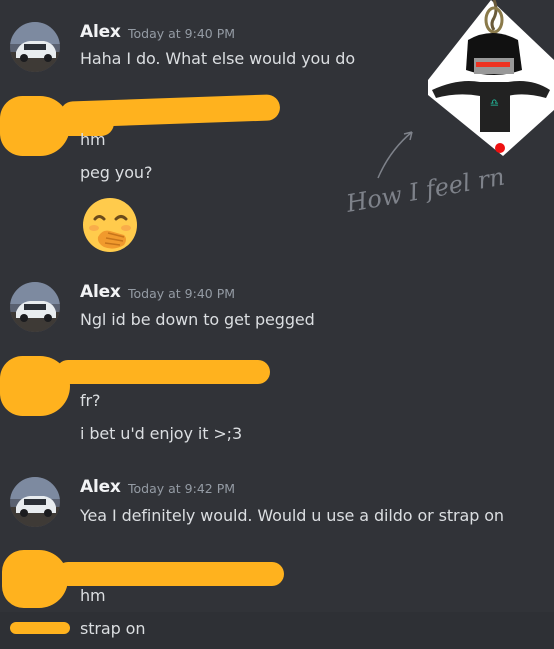 Image resolution: width=554 pixels, height=649 pixels. What do you see at coordinates (90, 400) in the screenshot?
I see `message-text: fr?` at bounding box center [90, 400].